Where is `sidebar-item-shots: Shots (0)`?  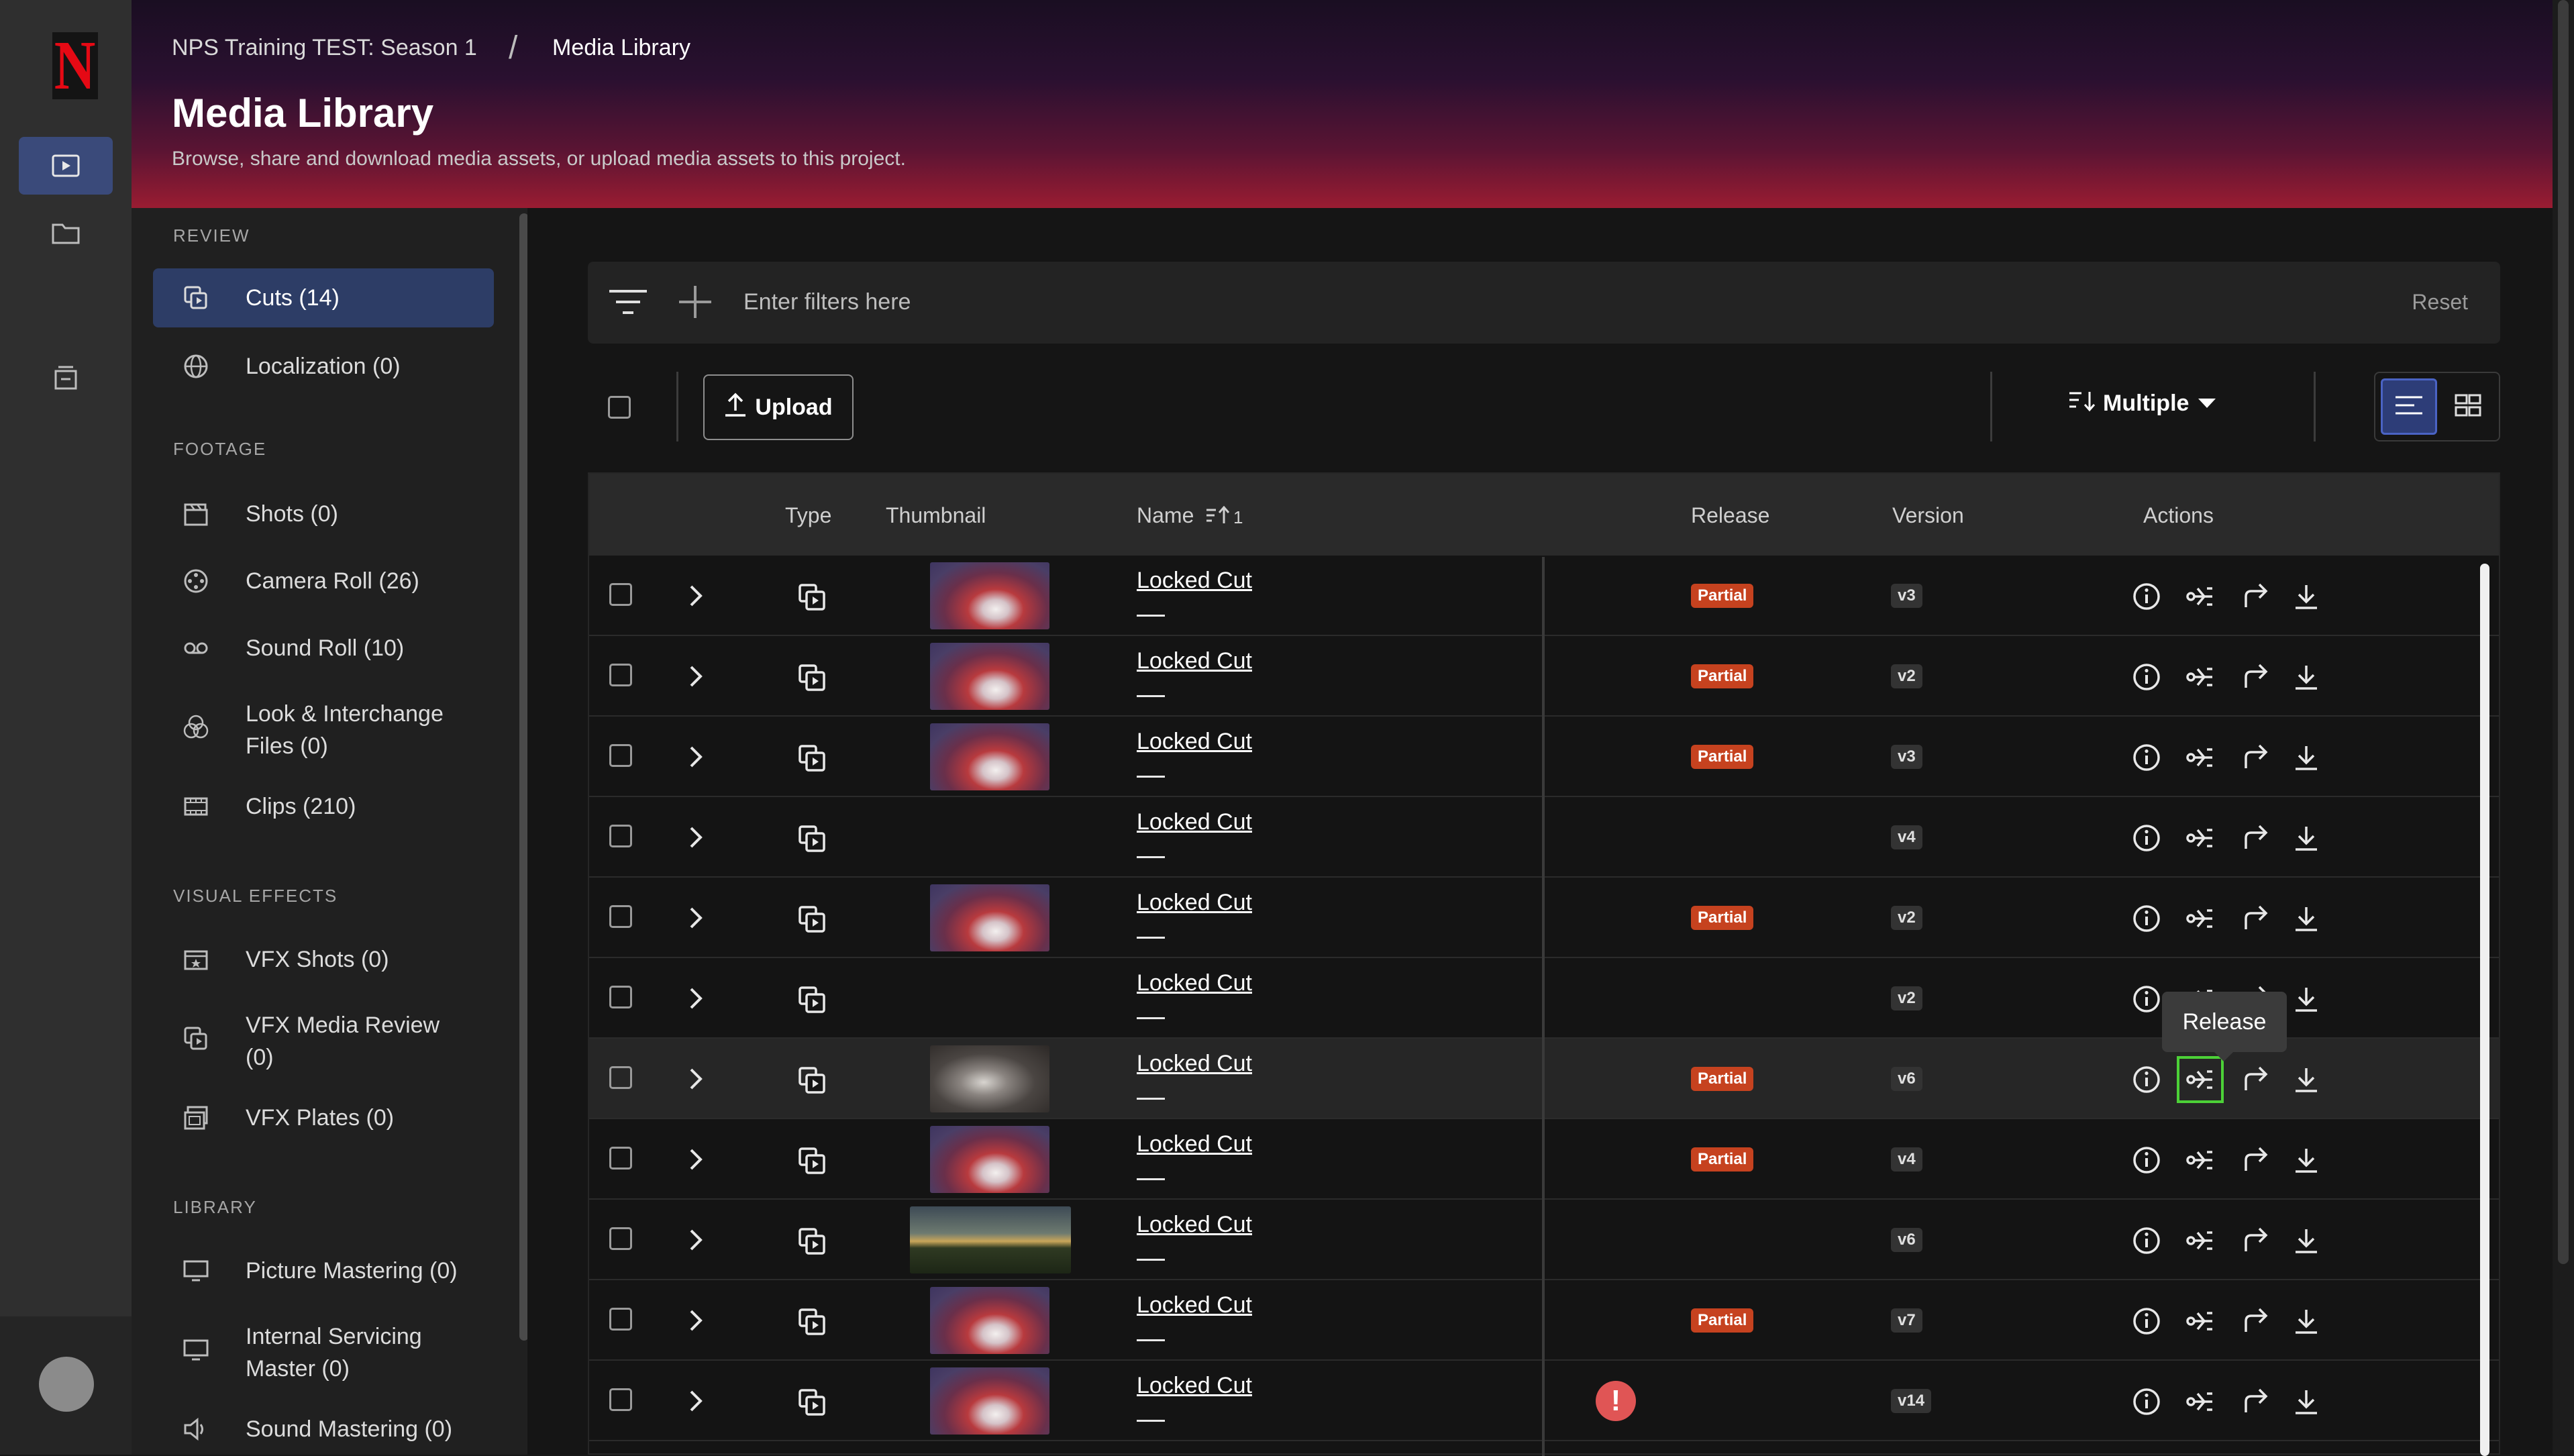
sidebar-item-shots: Shots (0) is located at coordinates (323, 513).